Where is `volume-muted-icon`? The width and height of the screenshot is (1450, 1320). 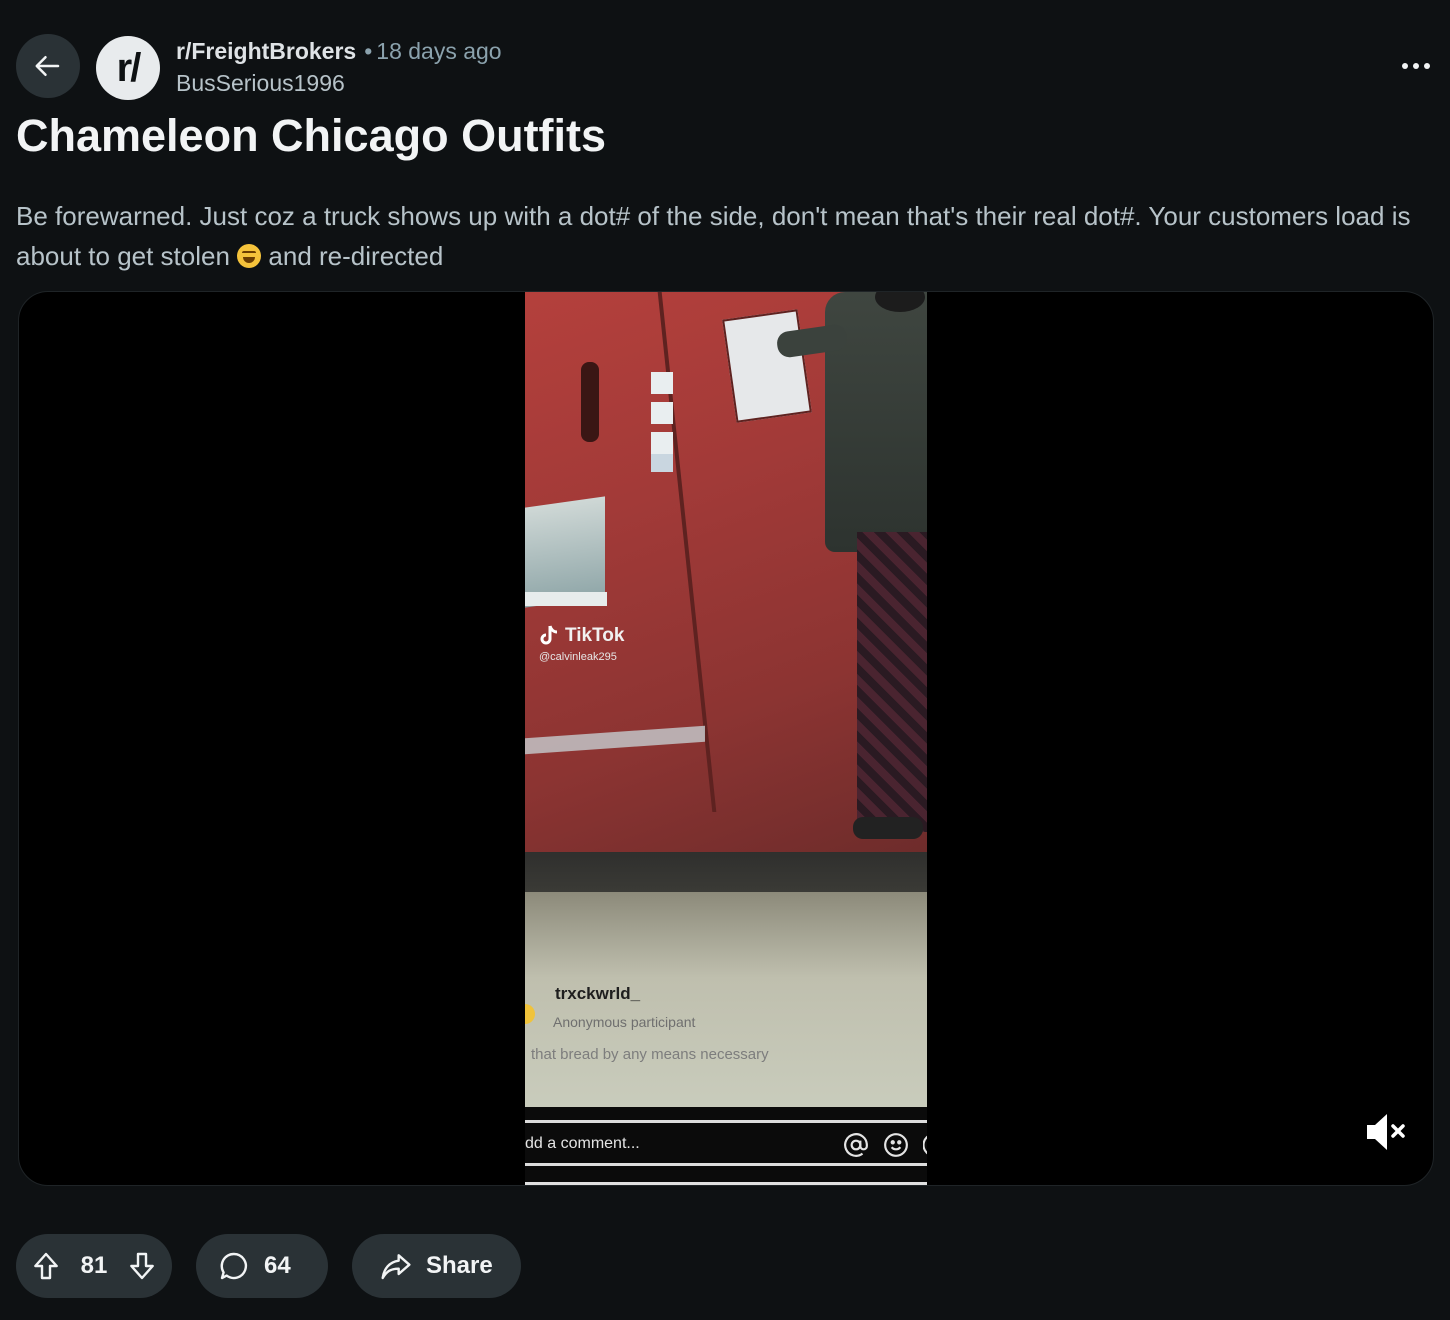 volume-muted-icon is located at coordinates (1386, 1132).